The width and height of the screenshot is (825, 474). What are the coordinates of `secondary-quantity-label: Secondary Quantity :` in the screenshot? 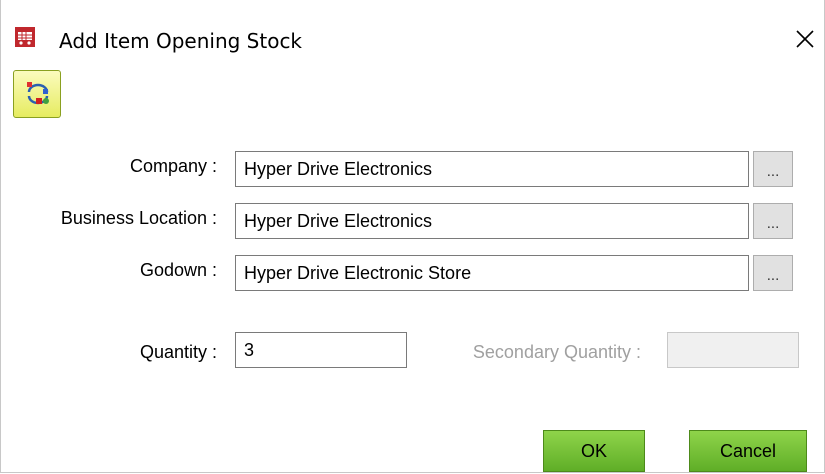 It's located at (556, 352).